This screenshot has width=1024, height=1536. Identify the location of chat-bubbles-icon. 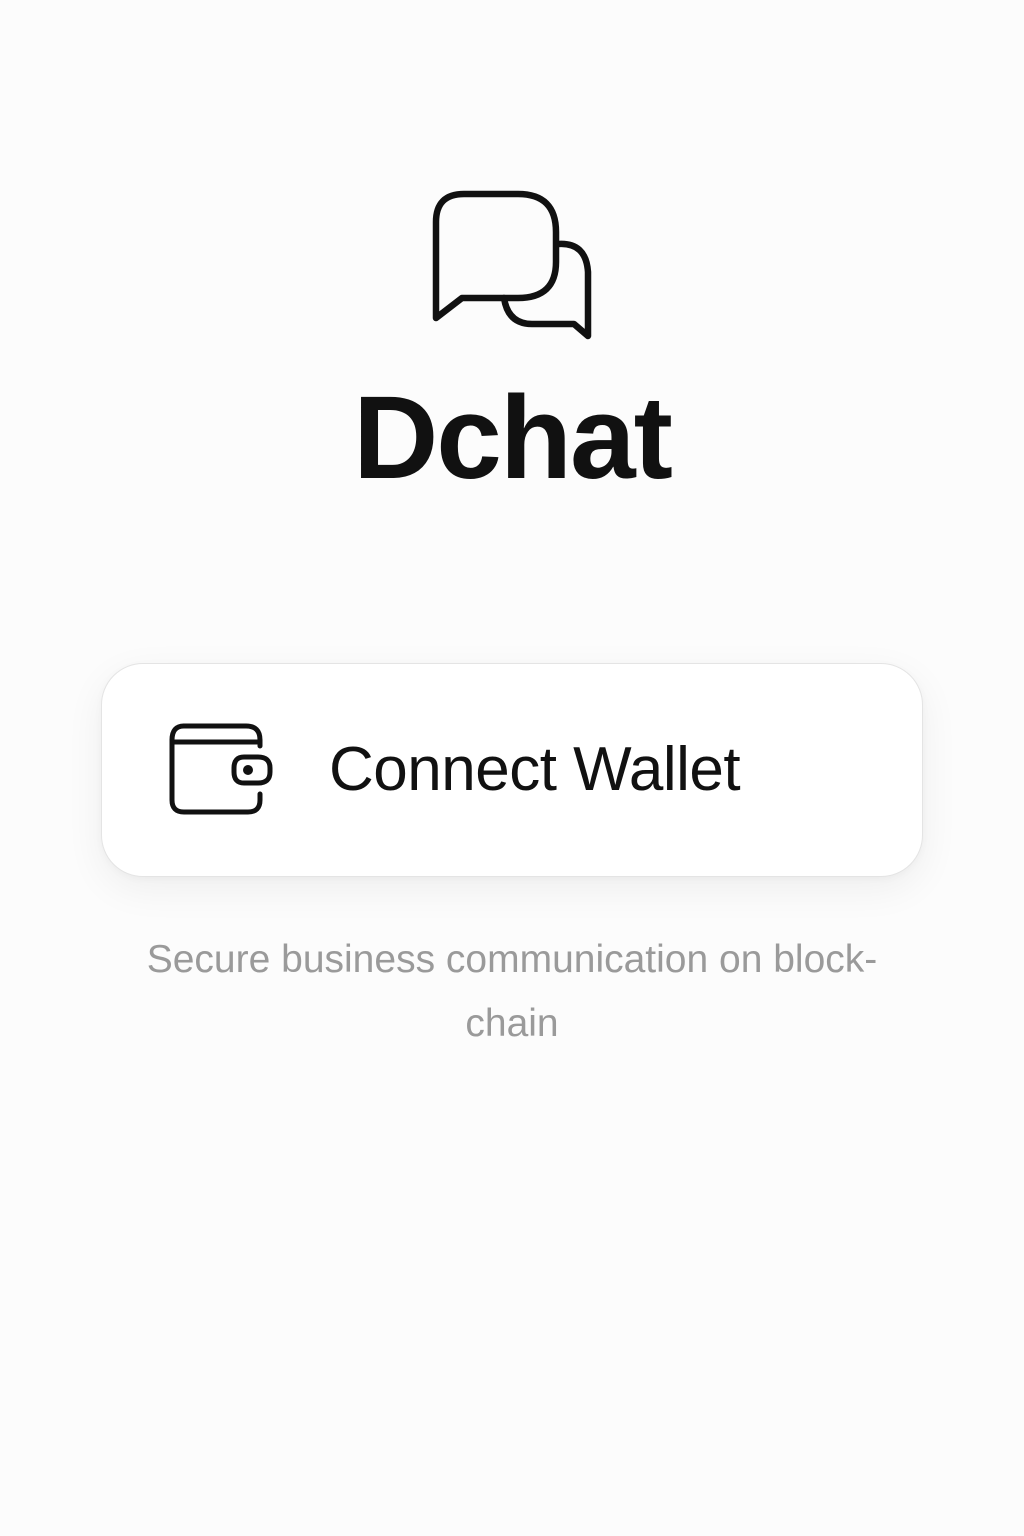
(512, 265).